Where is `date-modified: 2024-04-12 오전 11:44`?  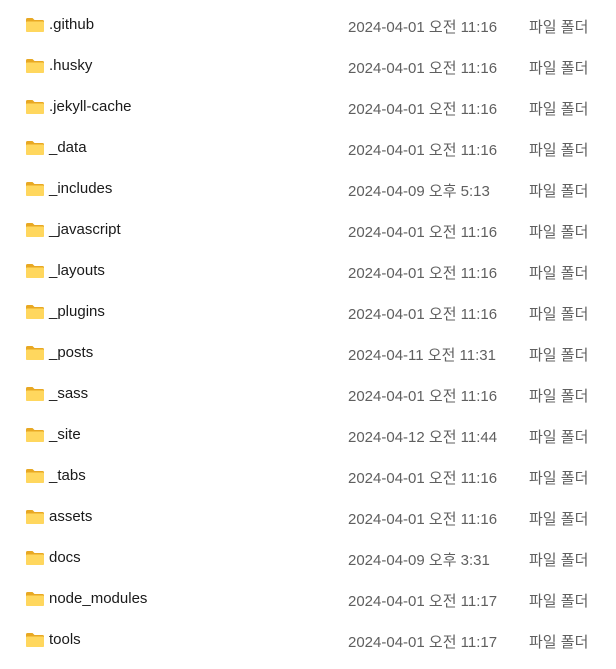 date-modified: 2024-04-12 오전 11:44 is located at coordinates (423, 437).